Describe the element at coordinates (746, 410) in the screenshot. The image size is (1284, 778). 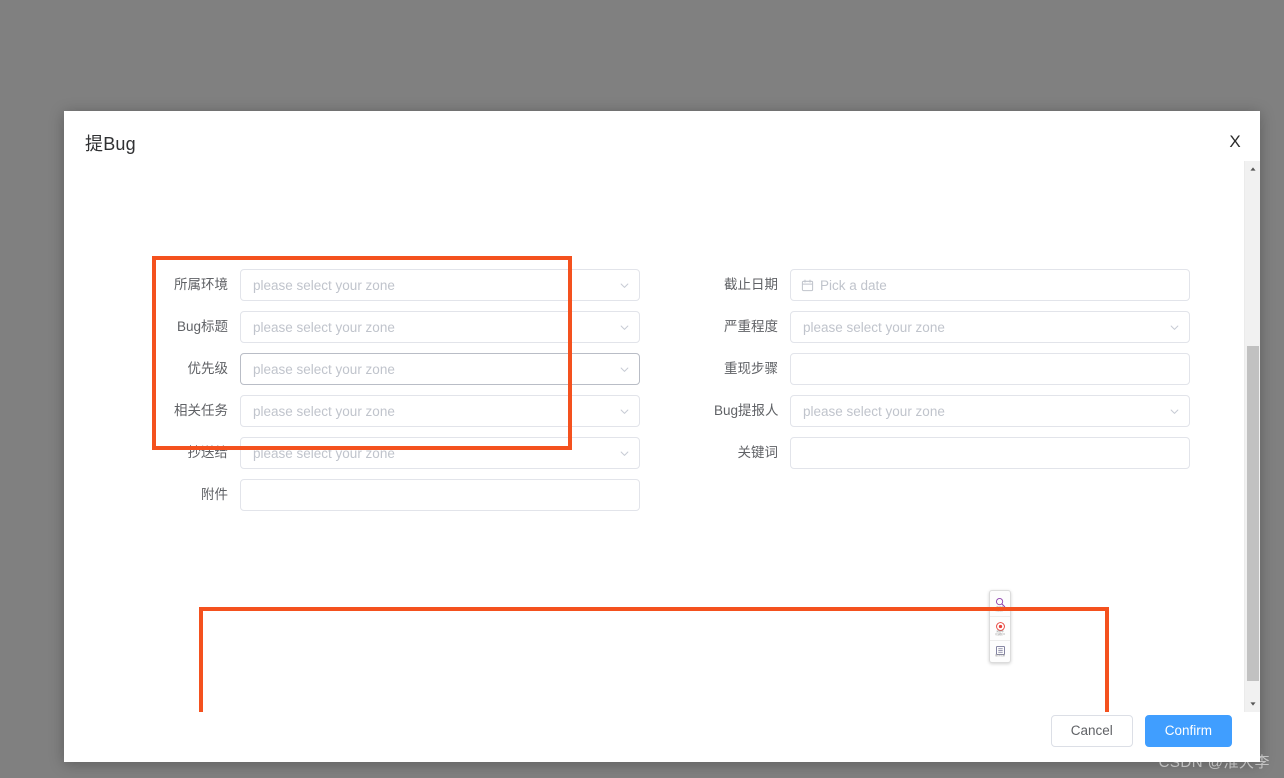
I see `label-reporter: Bug提报人` at that location.